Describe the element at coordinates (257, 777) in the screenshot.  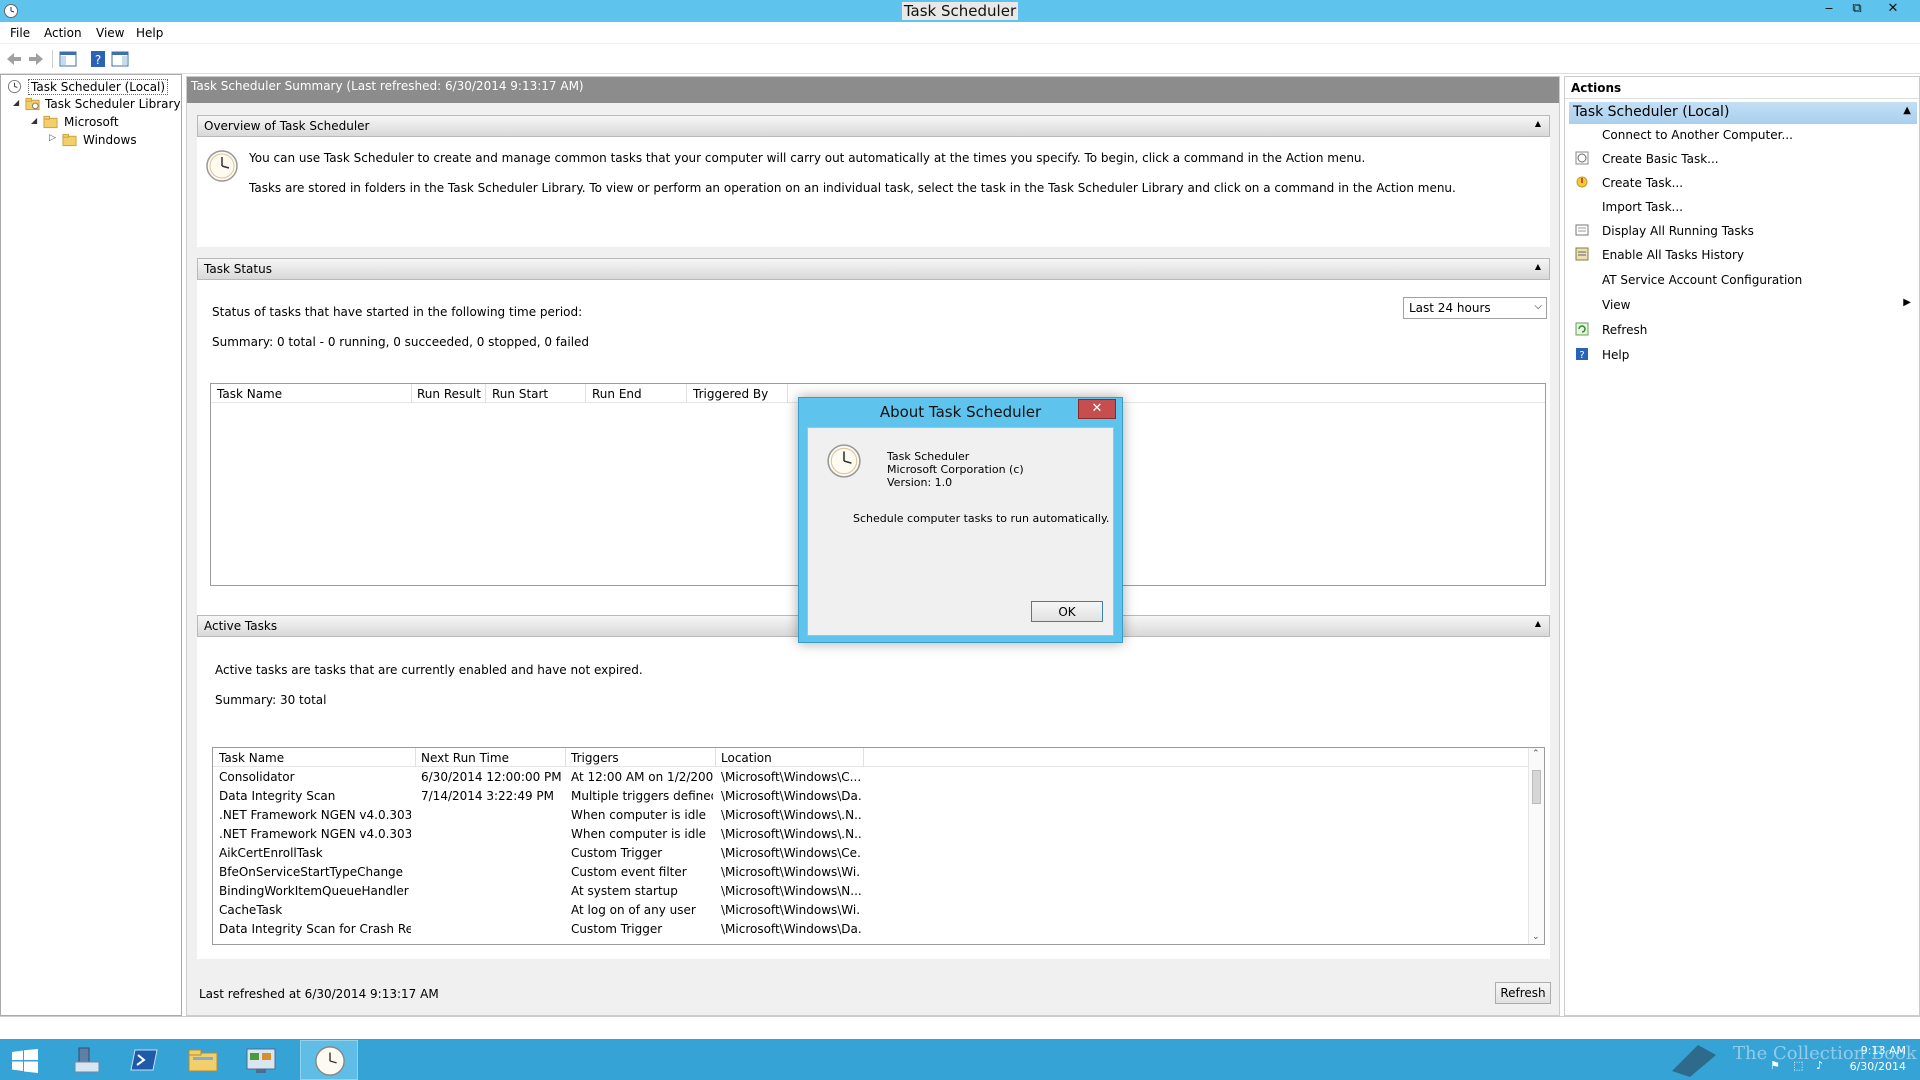
I see `table-cell: Consolidator` at that location.